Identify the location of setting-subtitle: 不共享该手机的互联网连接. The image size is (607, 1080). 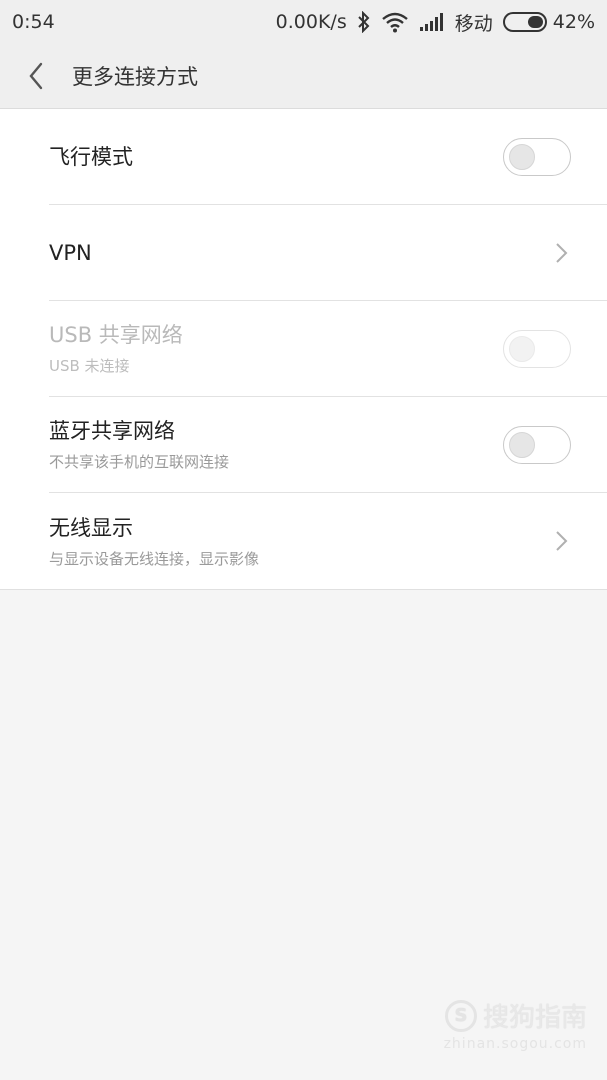
(139, 462).